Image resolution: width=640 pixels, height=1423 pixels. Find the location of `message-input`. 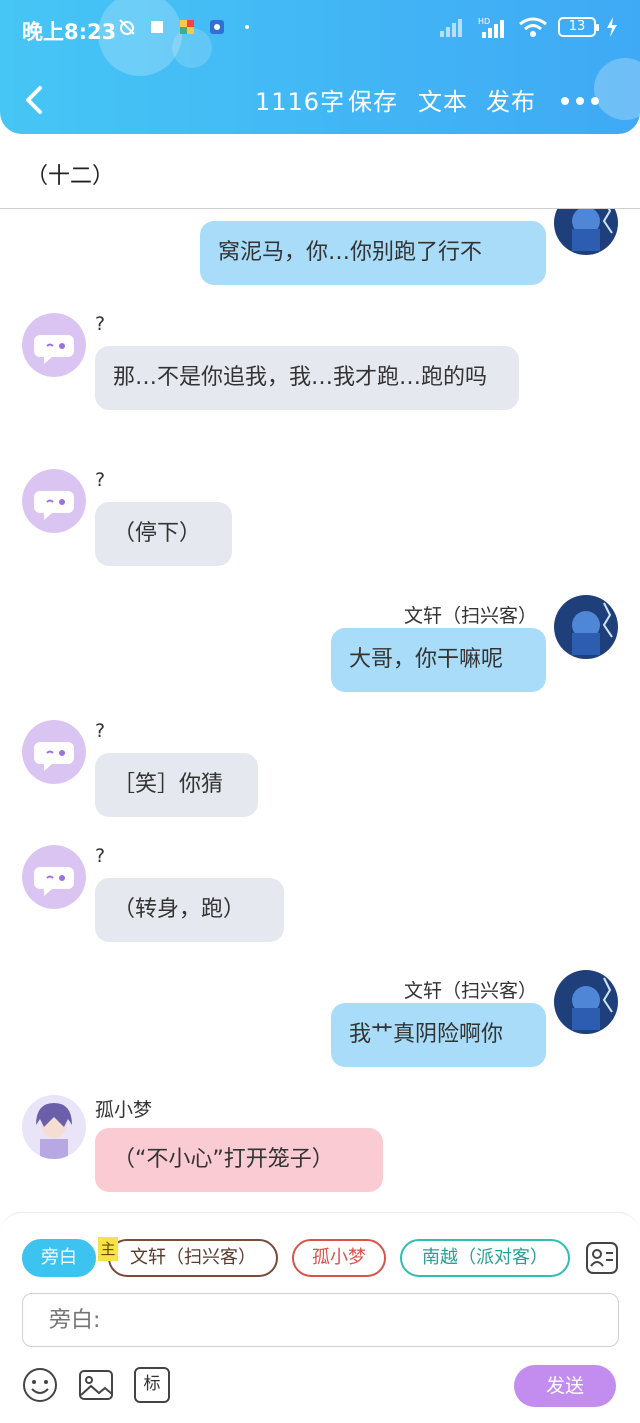

message-input is located at coordinates (320, 1320).